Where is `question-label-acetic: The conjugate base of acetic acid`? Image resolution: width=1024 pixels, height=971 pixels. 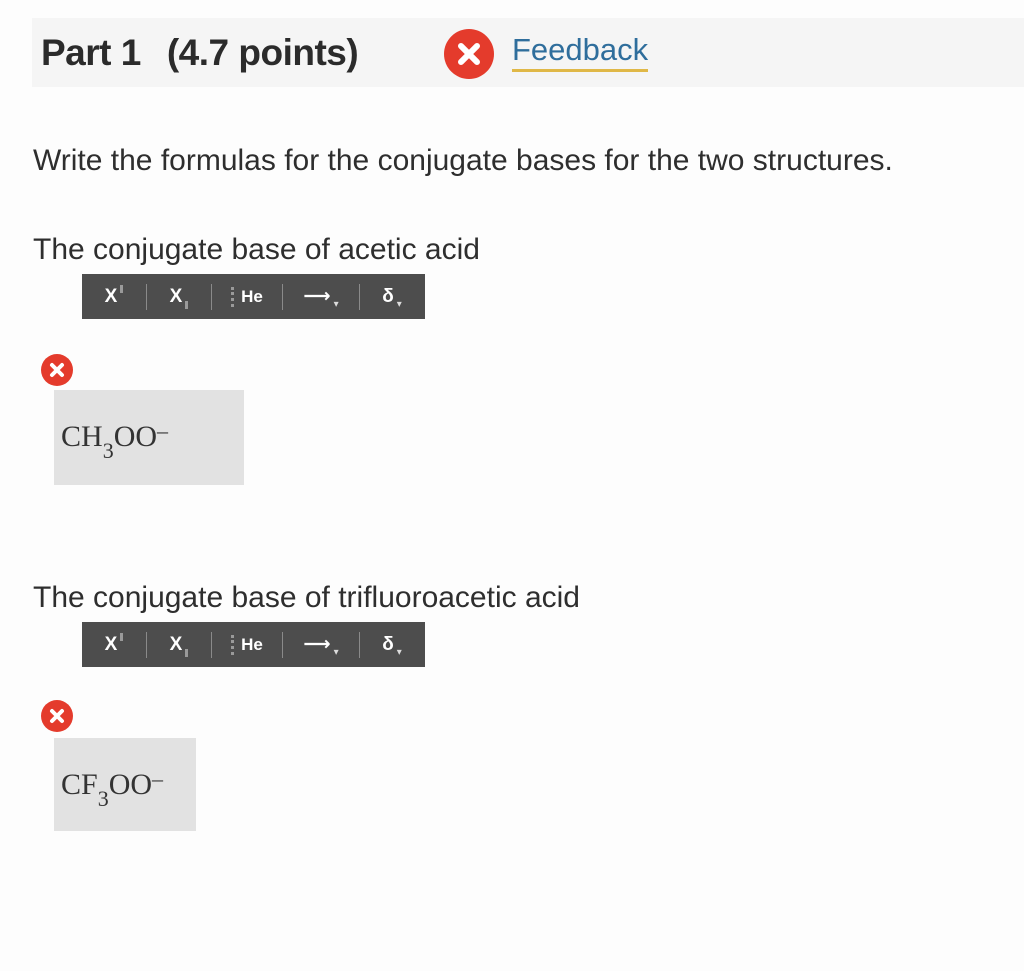
question-label-acetic: The conjugate base of acetic acid is located at coordinates (256, 249).